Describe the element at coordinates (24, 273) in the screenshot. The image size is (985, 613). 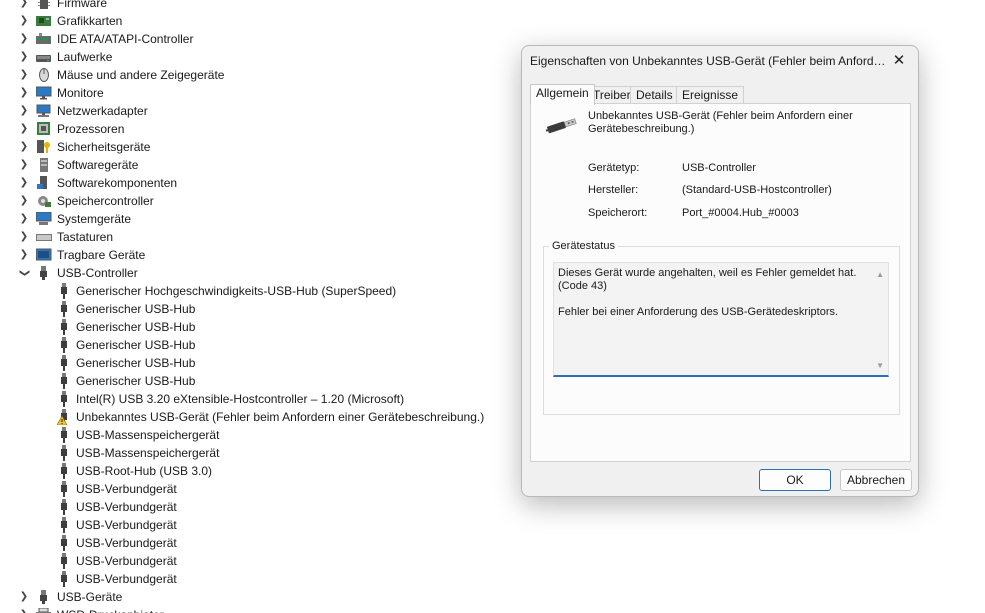
I see `chevron-down-icon: ❯` at that location.